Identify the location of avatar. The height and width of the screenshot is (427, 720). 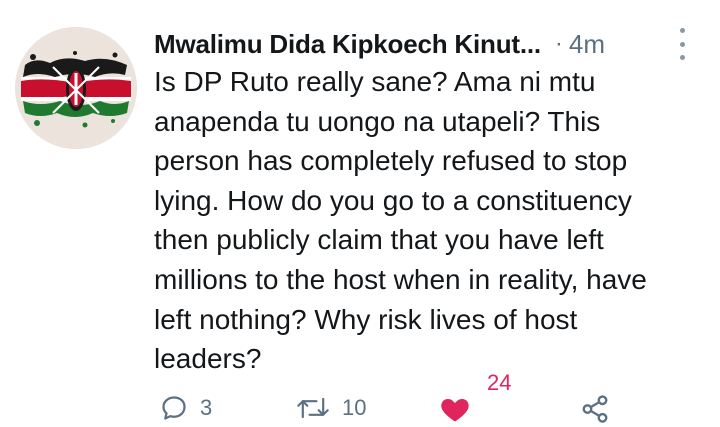
(76, 88).